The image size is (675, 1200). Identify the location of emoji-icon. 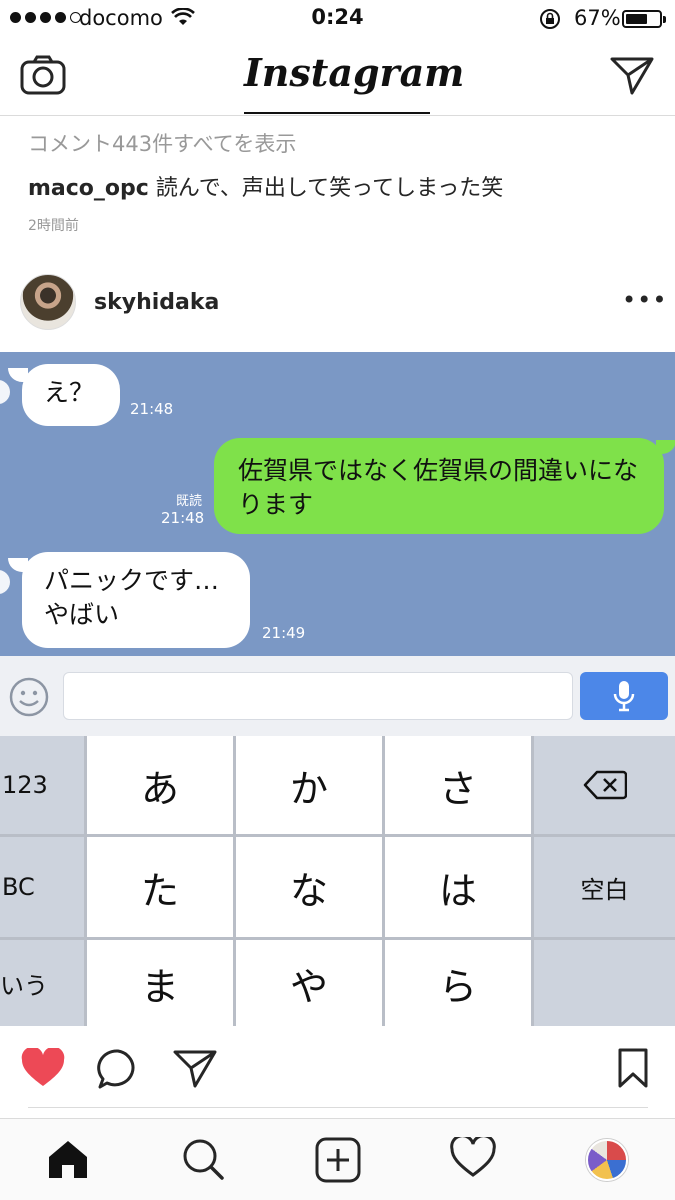
(29, 697).